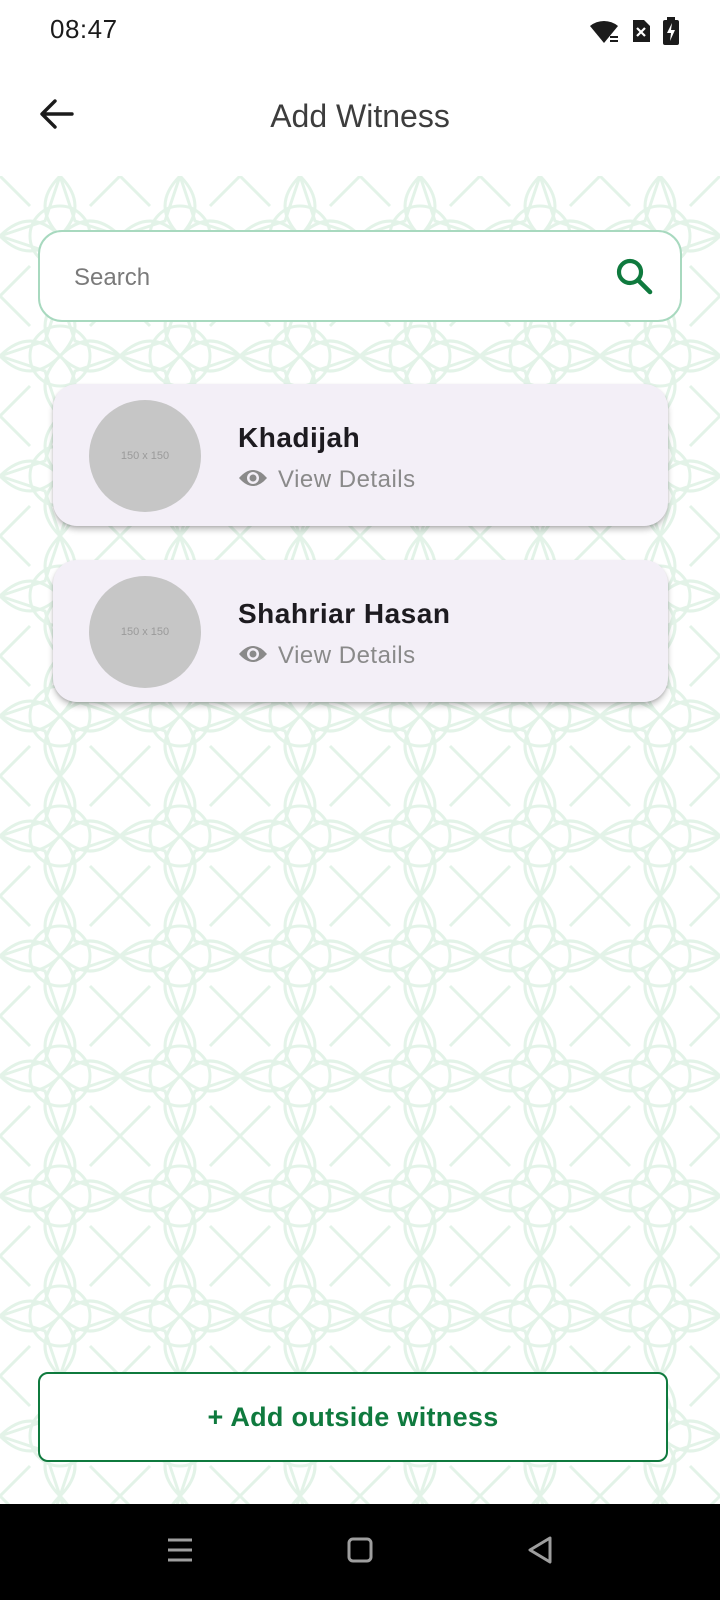 The width and height of the screenshot is (720, 1600). Describe the element at coordinates (360, 631) in the screenshot. I see `witness-card: 150 x 150 Shahriar Hasan View Details` at that location.